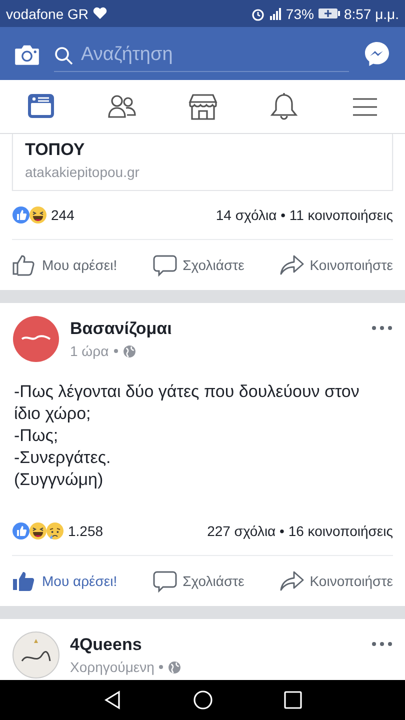  Describe the element at coordinates (215, 329) in the screenshot. I see `author-name: Βασανίζομαι` at that location.